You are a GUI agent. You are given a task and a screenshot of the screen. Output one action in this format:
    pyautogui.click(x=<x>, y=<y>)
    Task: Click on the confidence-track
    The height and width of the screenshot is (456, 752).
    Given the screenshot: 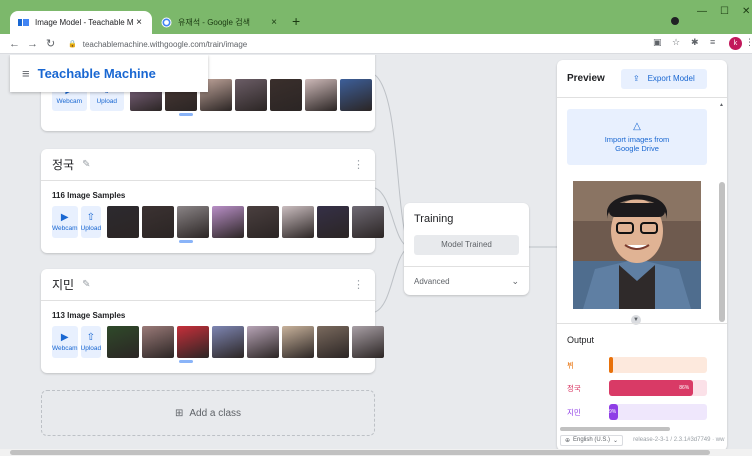 What is the action you would take?
    pyautogui.click(x=658, y=365)
    